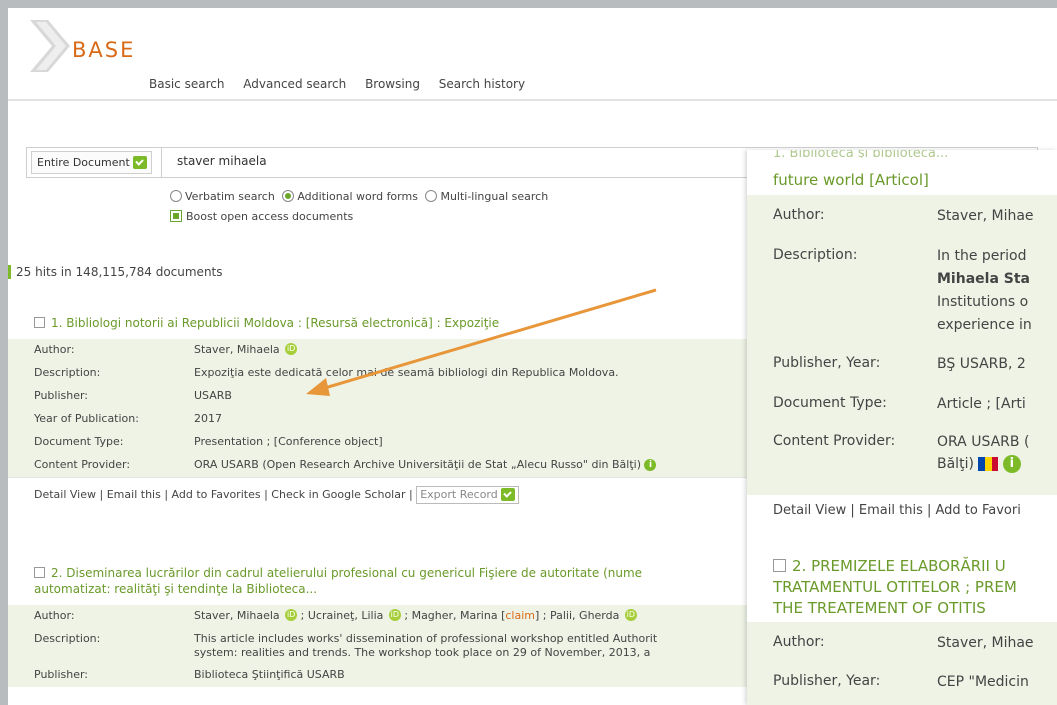  I want to click on zoom-title-2-line-3: THE TREATEMENT OF OTITIS, so click(879, 608).